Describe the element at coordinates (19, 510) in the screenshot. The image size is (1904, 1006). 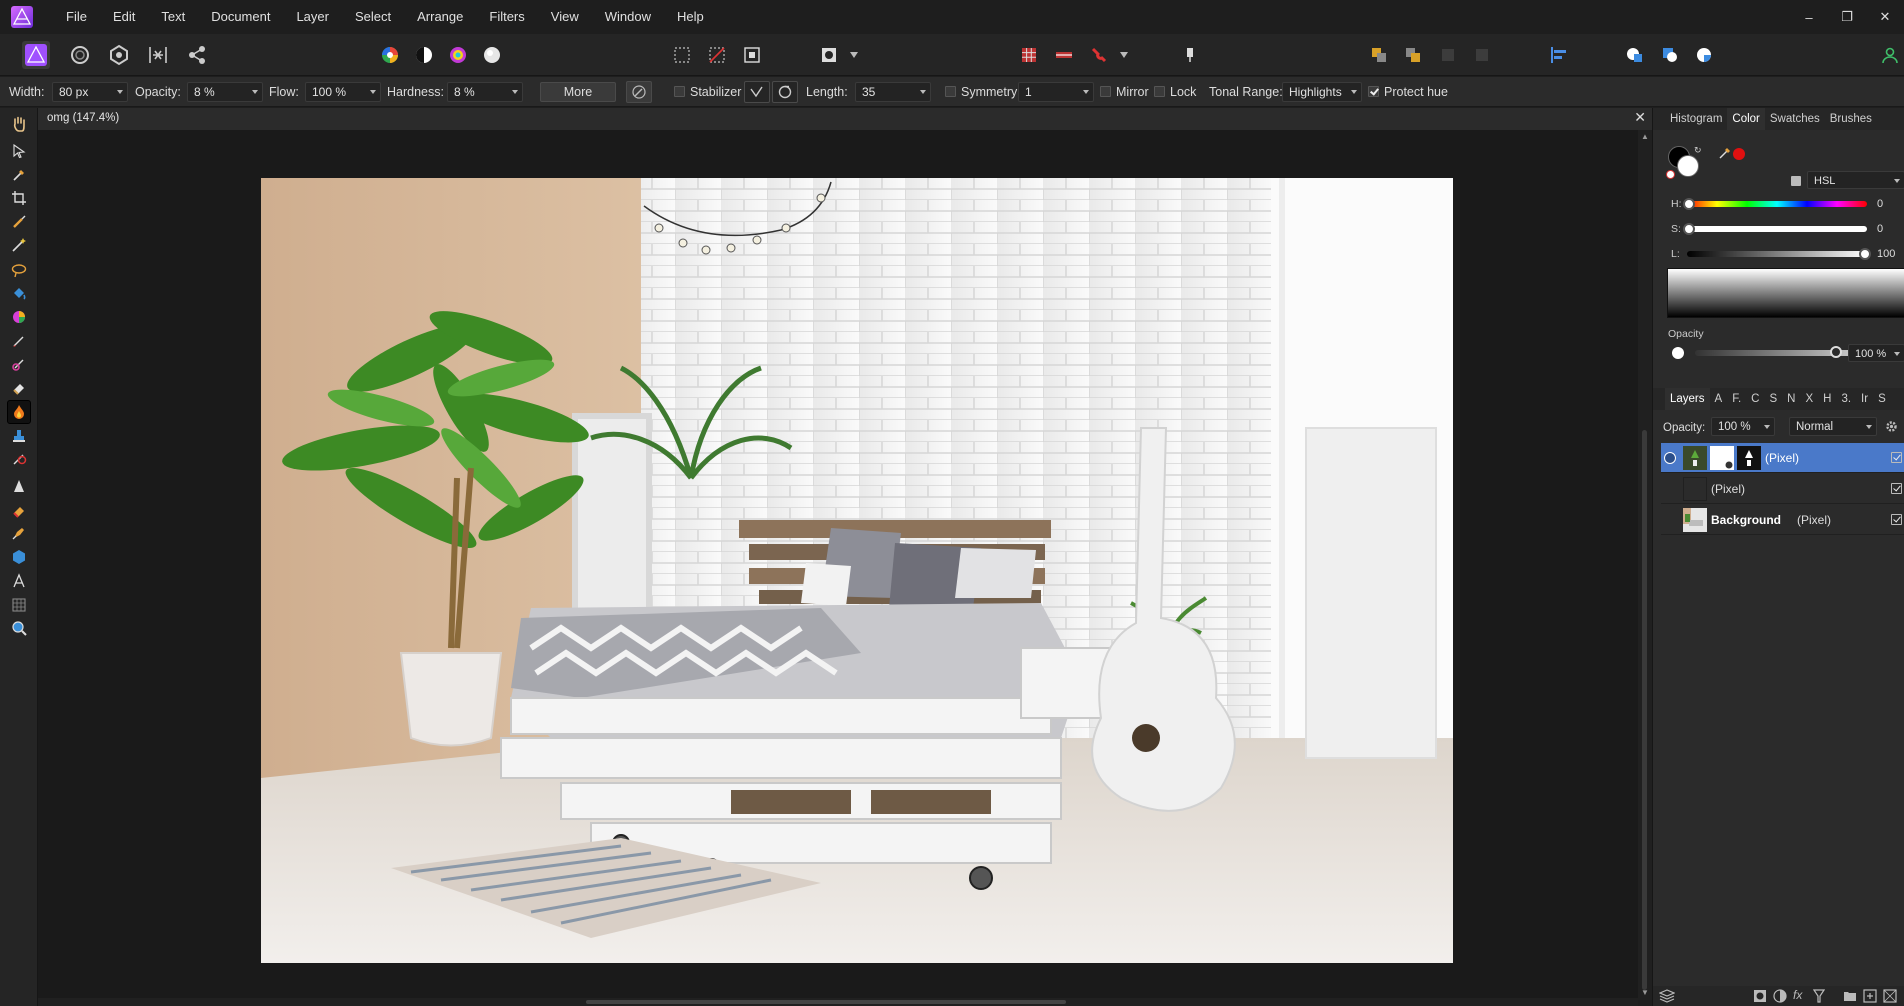
I see `red-eye-tool` at that location.